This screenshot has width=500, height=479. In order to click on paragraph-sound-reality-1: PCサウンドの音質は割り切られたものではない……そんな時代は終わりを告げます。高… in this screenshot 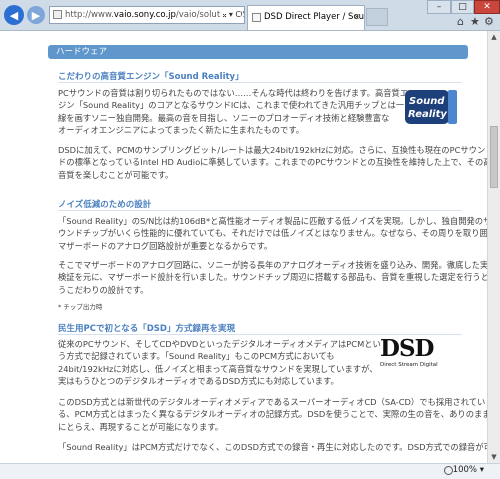, I will do `click(237, 111)`.